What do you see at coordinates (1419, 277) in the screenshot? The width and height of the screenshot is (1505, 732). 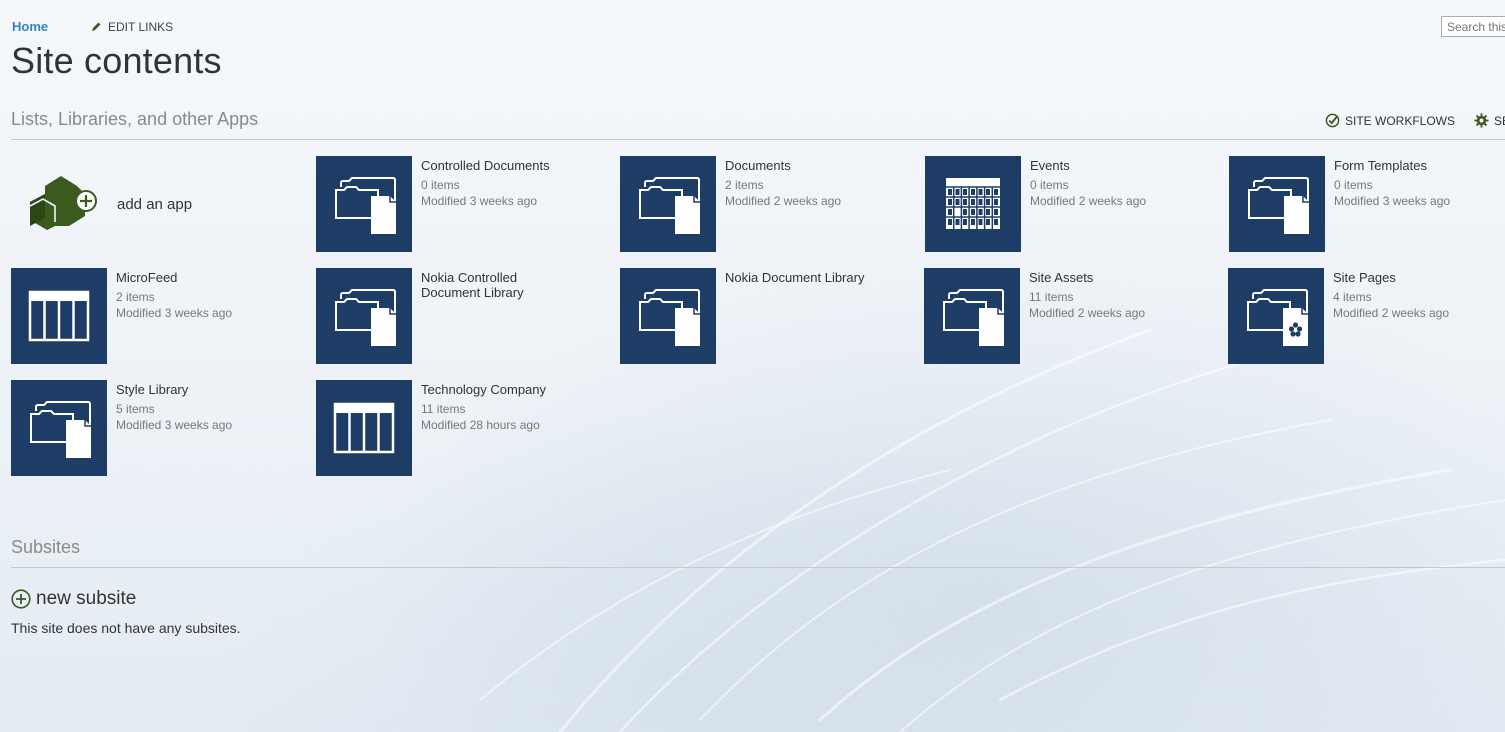 I see `tile-title: Site Pages` at bounding box center [1419, 277].